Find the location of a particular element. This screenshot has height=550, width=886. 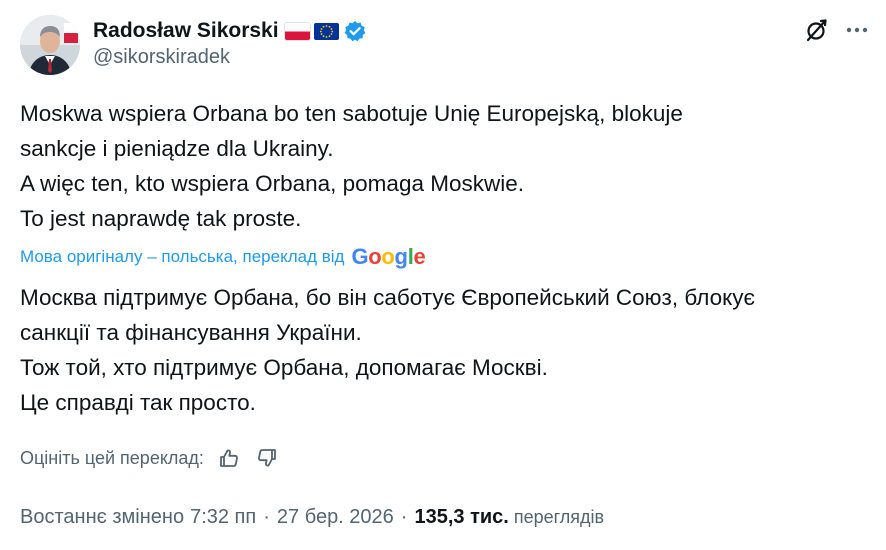

author-handle: @sikorskiradek is located at coordinates (161, 57).